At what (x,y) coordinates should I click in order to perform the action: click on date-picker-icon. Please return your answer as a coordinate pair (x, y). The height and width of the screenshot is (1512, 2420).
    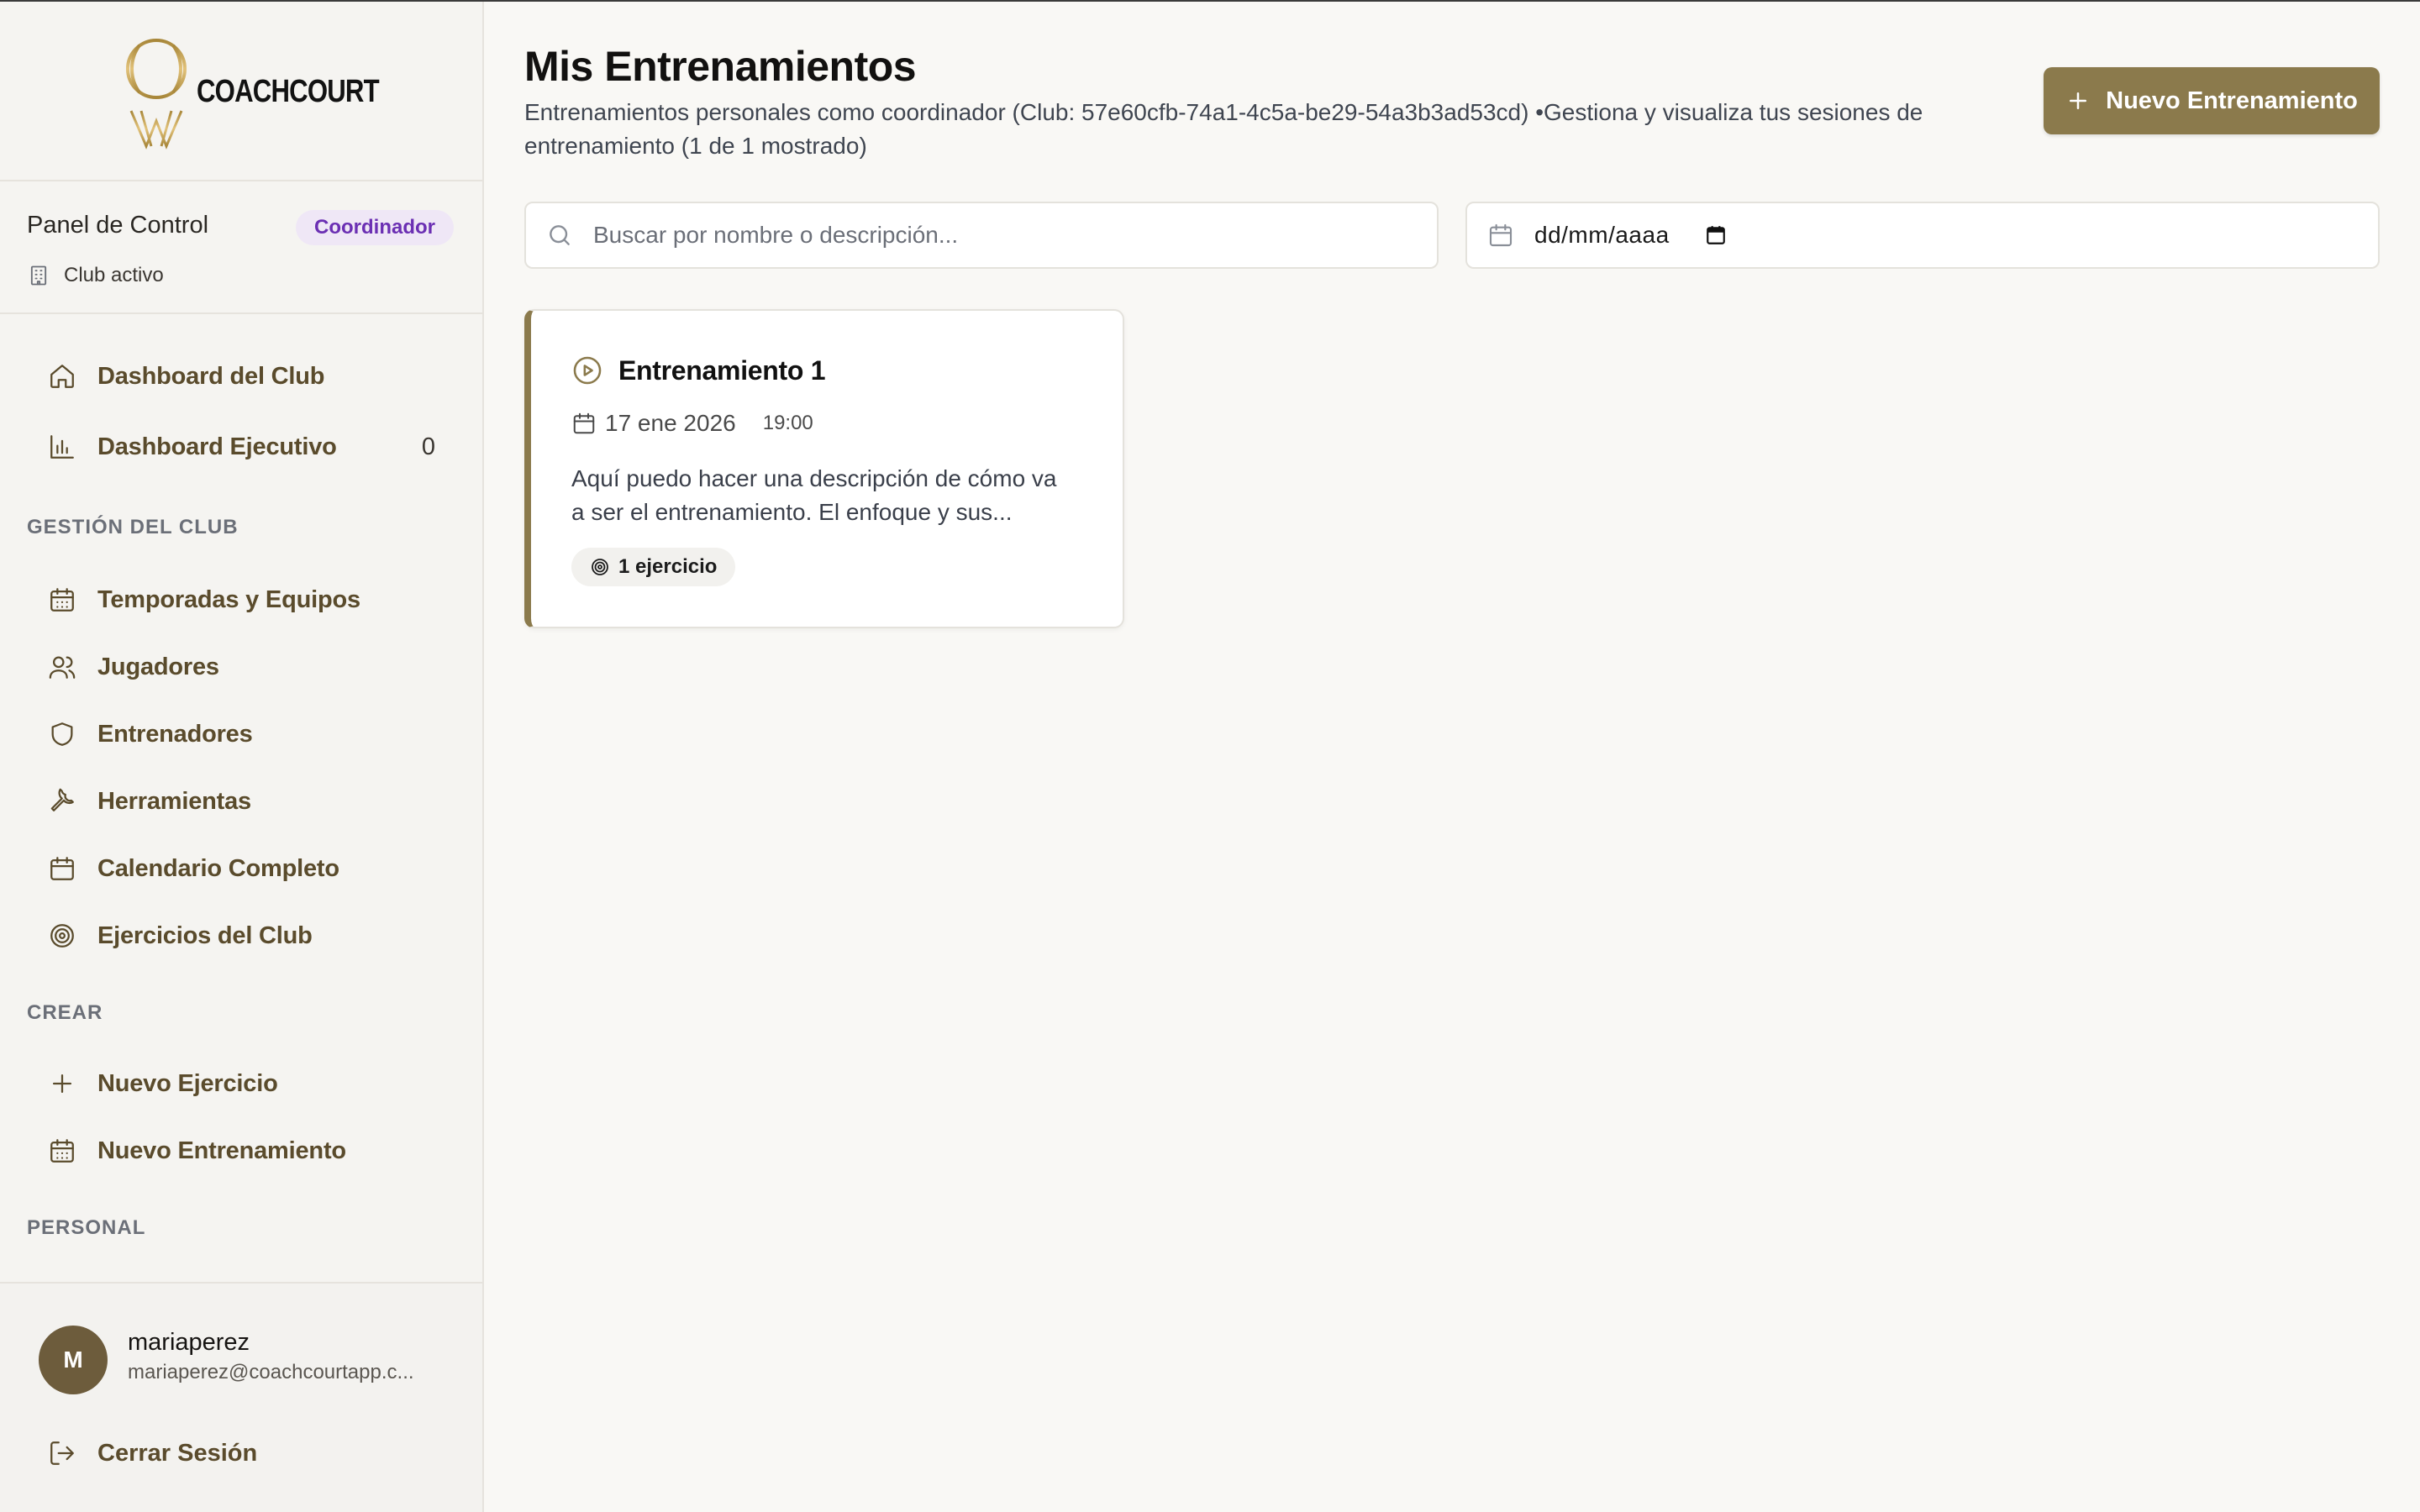
    Looking at the image, I should click on (1716, 235).